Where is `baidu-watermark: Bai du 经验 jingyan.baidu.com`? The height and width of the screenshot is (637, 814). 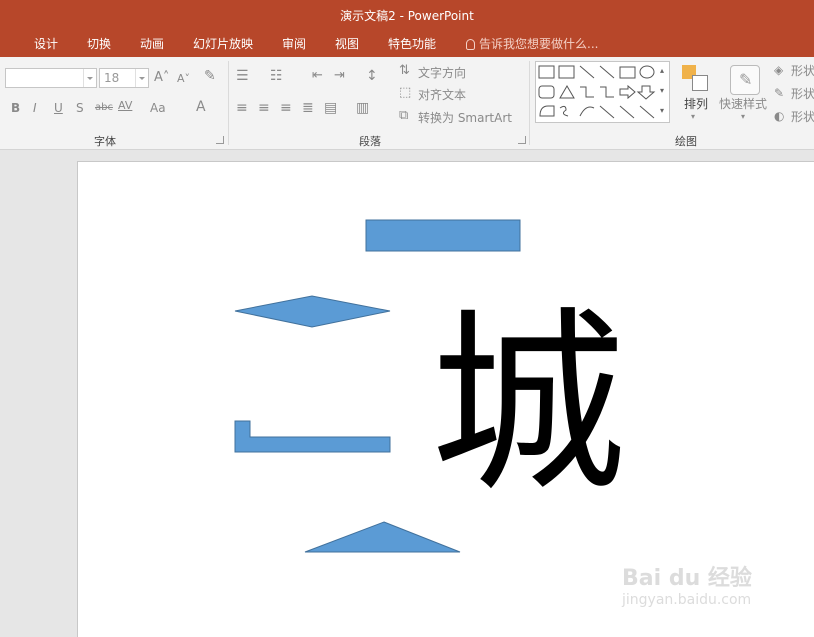 baidu-watermark: Bai du 经验 jingyan.baidu.com is located at coordinates (687, 584).